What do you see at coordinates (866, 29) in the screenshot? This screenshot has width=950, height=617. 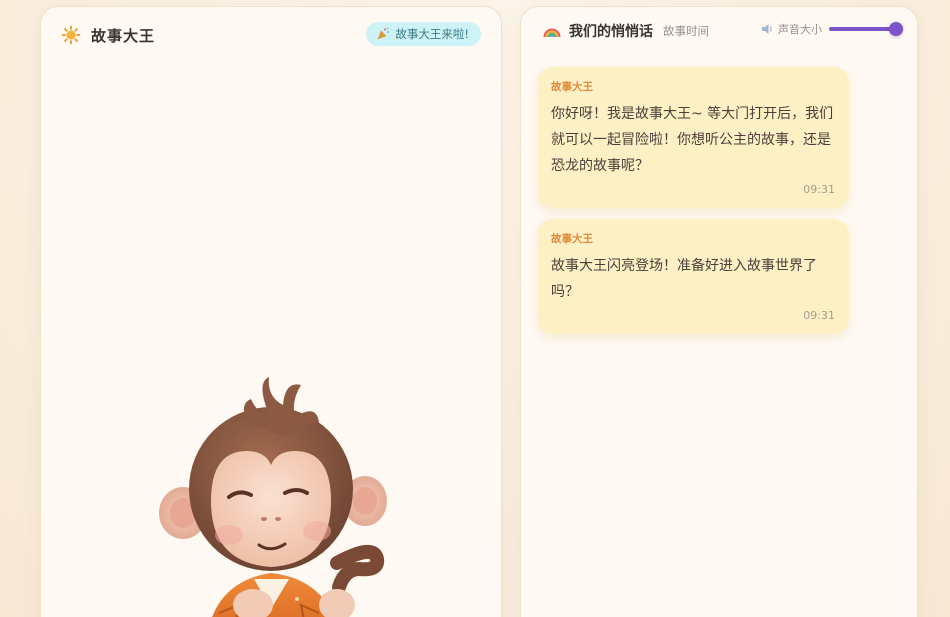 I see `volume-slider` at bounding box center [866, 29].